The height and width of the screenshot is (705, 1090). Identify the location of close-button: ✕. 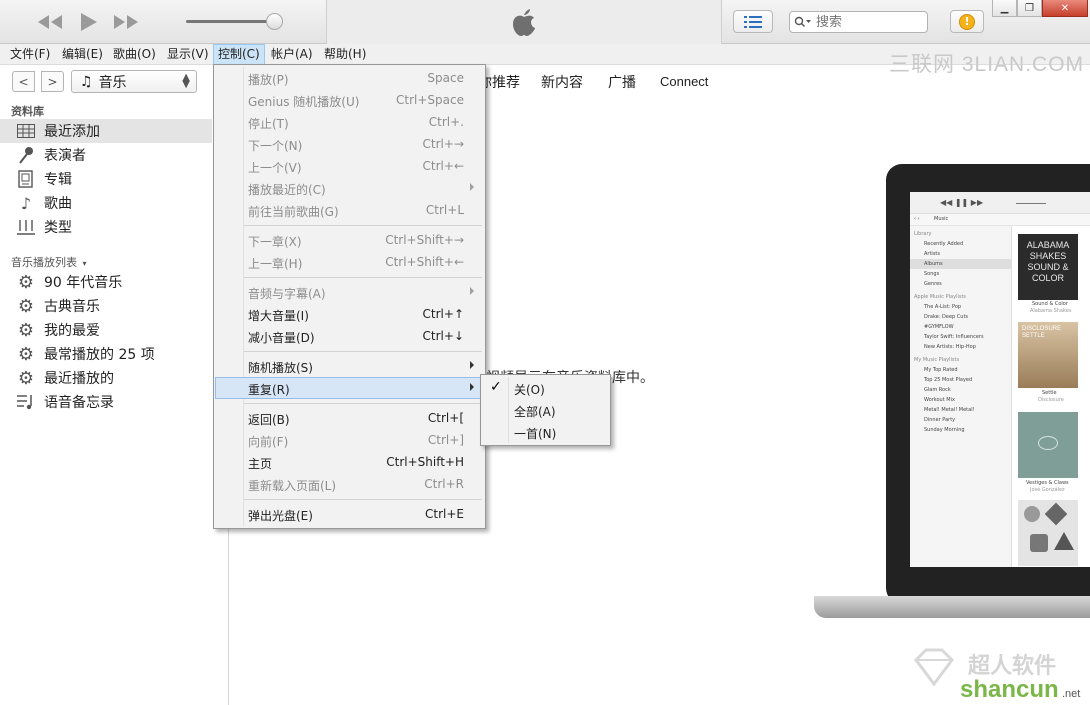
(1065, 8).